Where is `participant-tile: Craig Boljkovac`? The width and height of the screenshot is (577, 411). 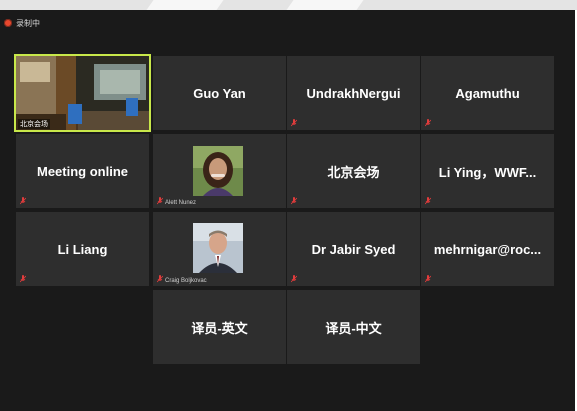
participant-tile: Craig Boljkovac is located at coordinates (219, 249).